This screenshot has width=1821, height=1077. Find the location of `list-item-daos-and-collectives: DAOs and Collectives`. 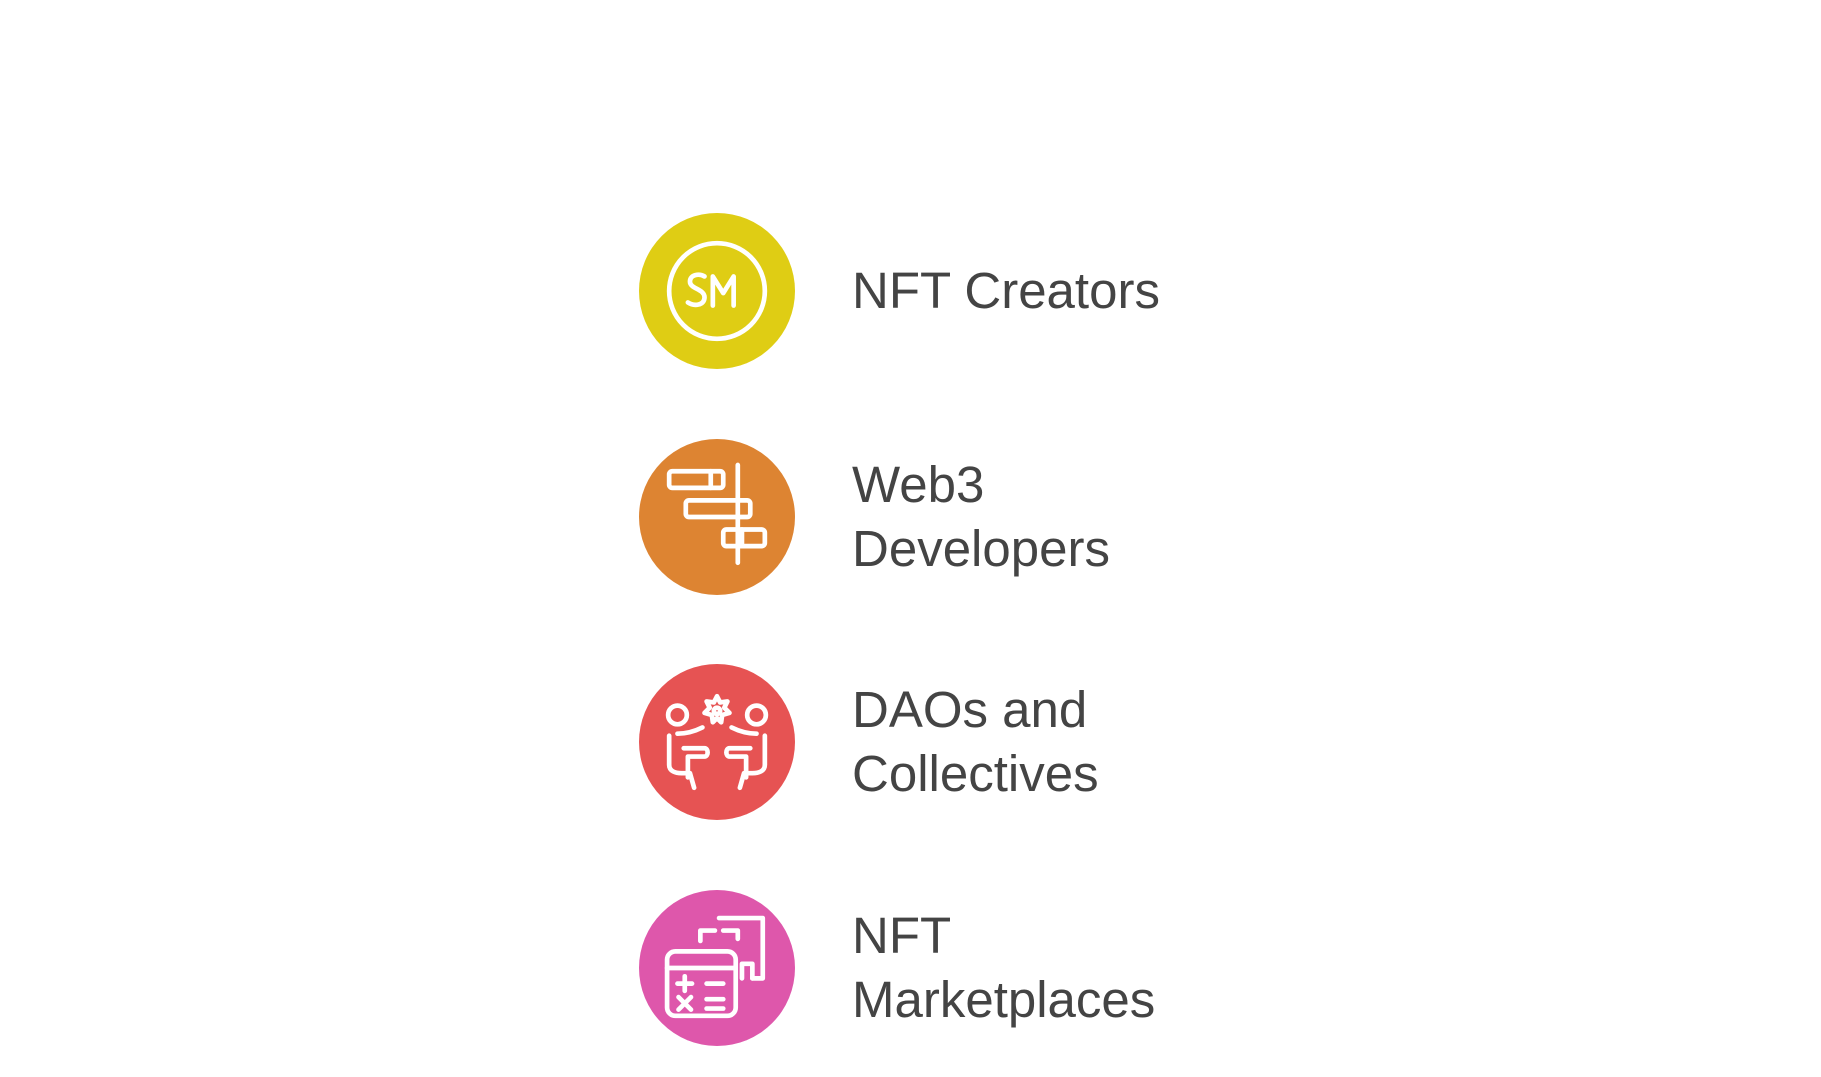

list-item-daos-and-collectives: DAOs and Collectives is located at coordinates (989, 742).